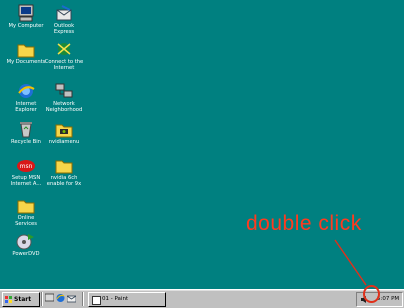  Describe the element at coordinates (202, 298) in the screenshot. I see `taskbar: Start 01 - Paint 5:07 PM` at that location.